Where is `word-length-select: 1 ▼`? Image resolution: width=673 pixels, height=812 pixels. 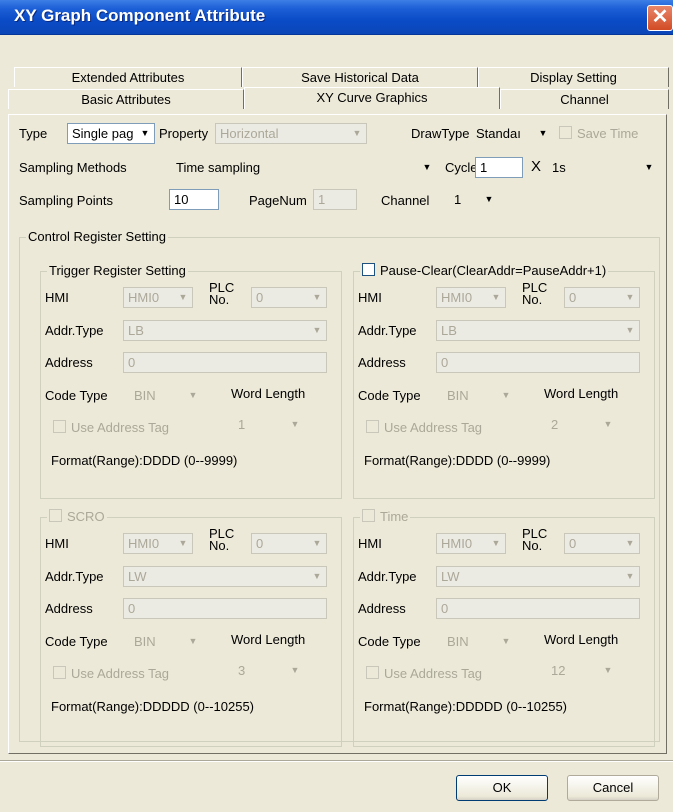
word-length-select: 1 ▼ is located at coordinates (269, 424).